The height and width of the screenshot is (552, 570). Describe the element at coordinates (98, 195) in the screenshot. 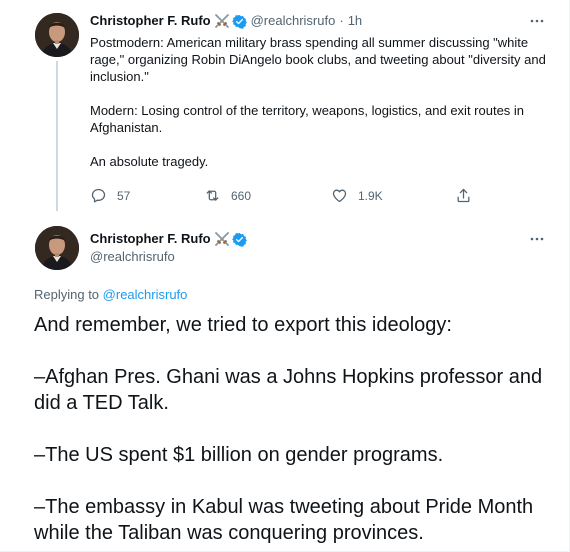

I see `reply-icon` at that location.